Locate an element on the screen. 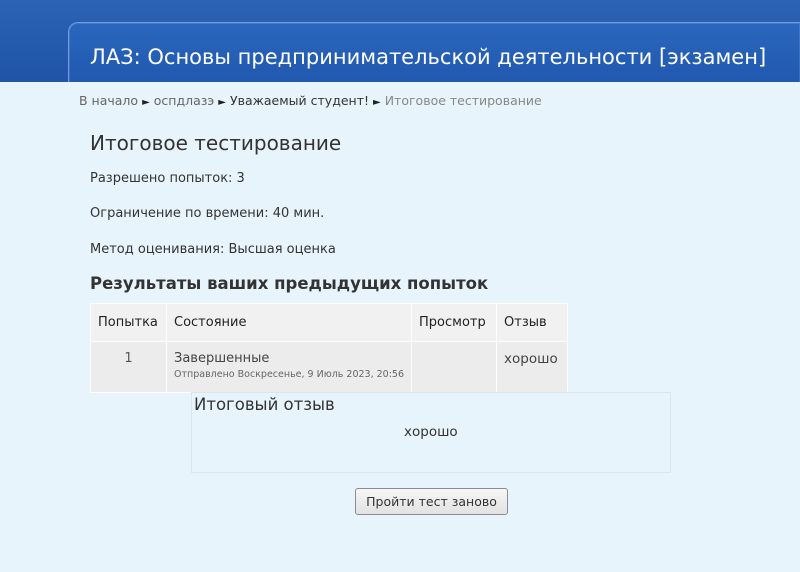  breadcrumb-section: Уважаемый студент! is located at coordinates (299, 100).